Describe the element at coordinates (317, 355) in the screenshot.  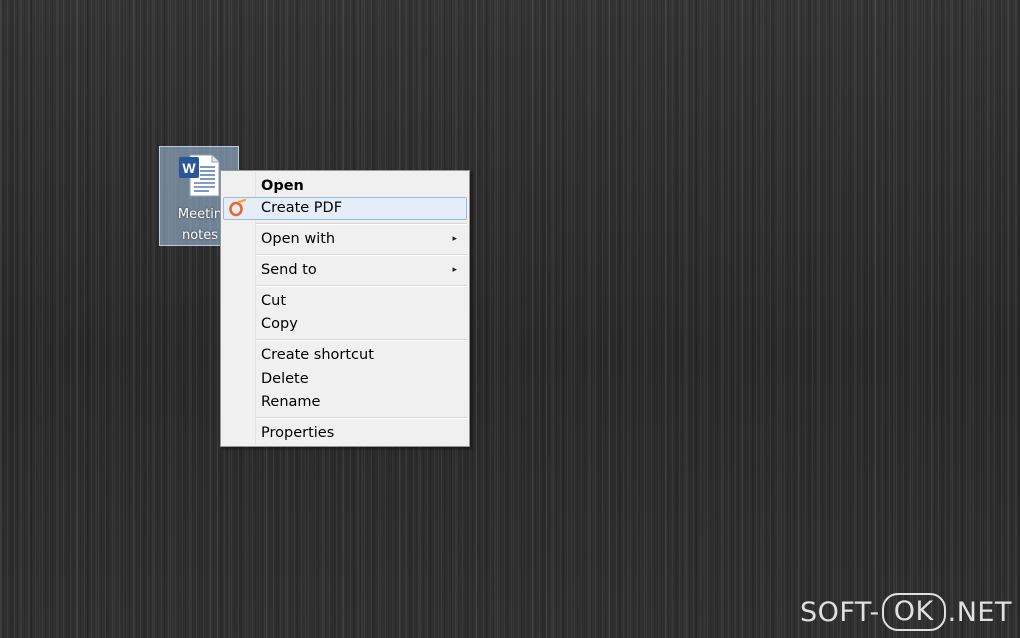
I see `menu-item-label: Create shortcut` at that location.